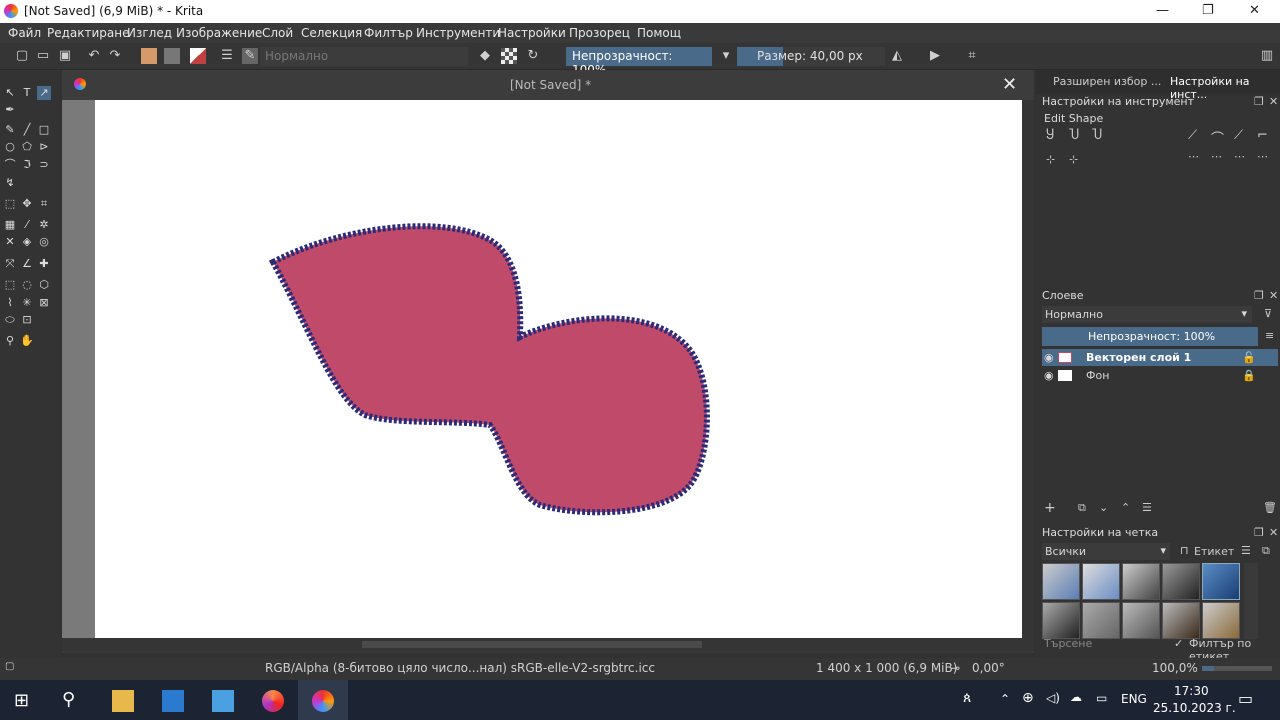 This screenshot has height=720, width=1280. I want to click on brush-scrollbar, so click(1251, 601).